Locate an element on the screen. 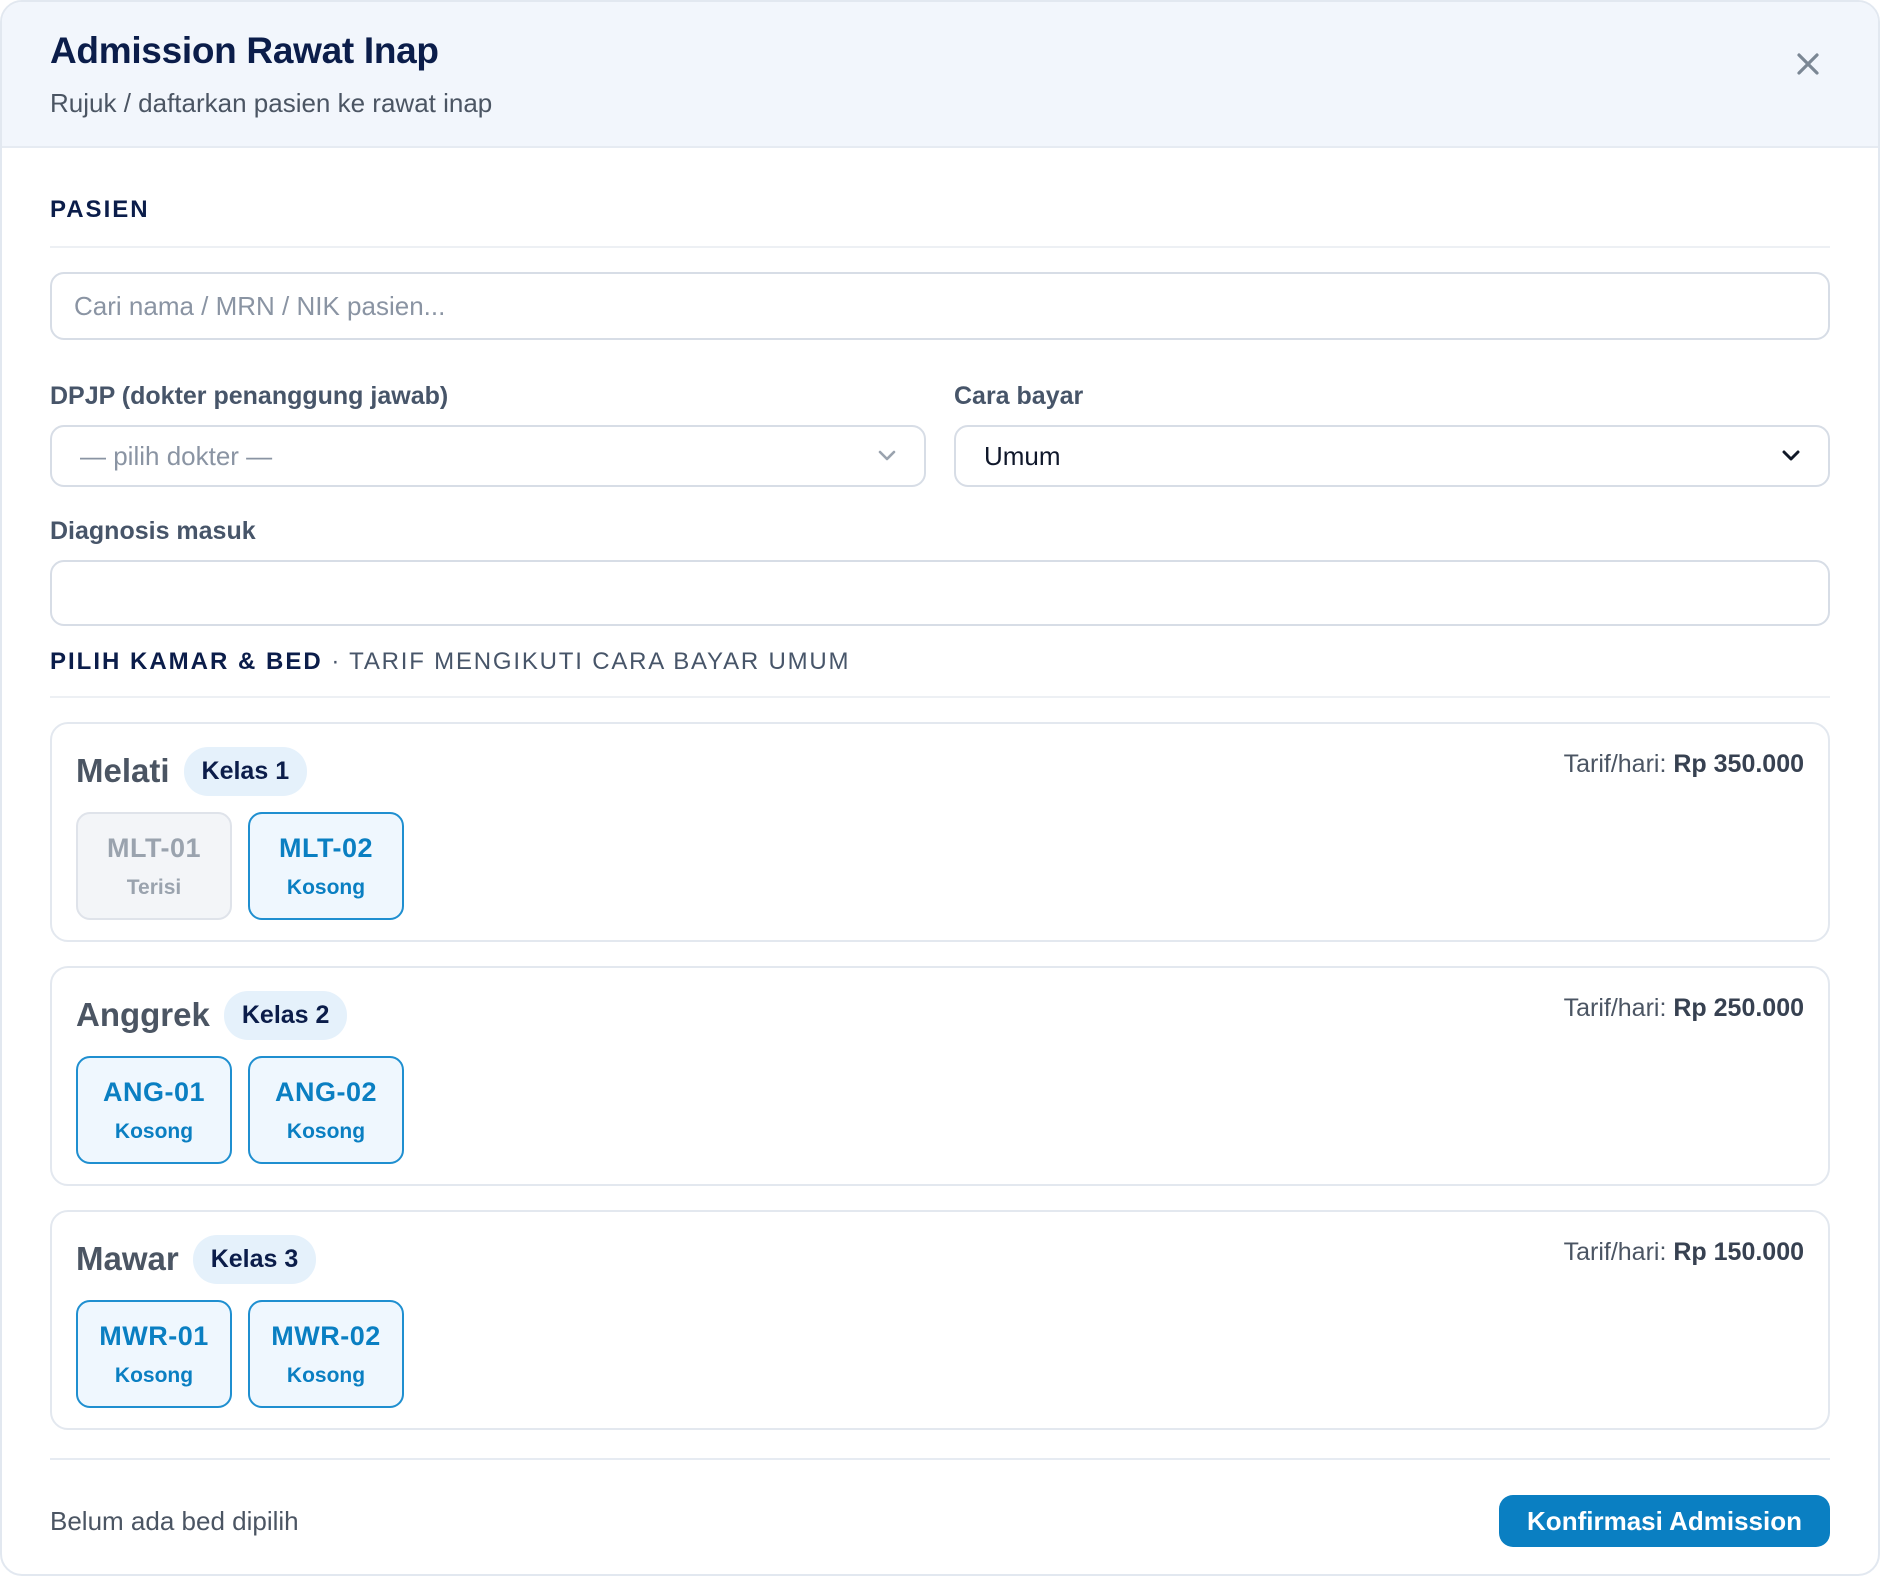 This screenshot has height=1576, width=1880. tariff-value: Rp 150.000 is located at coordinates (1738, 1252).